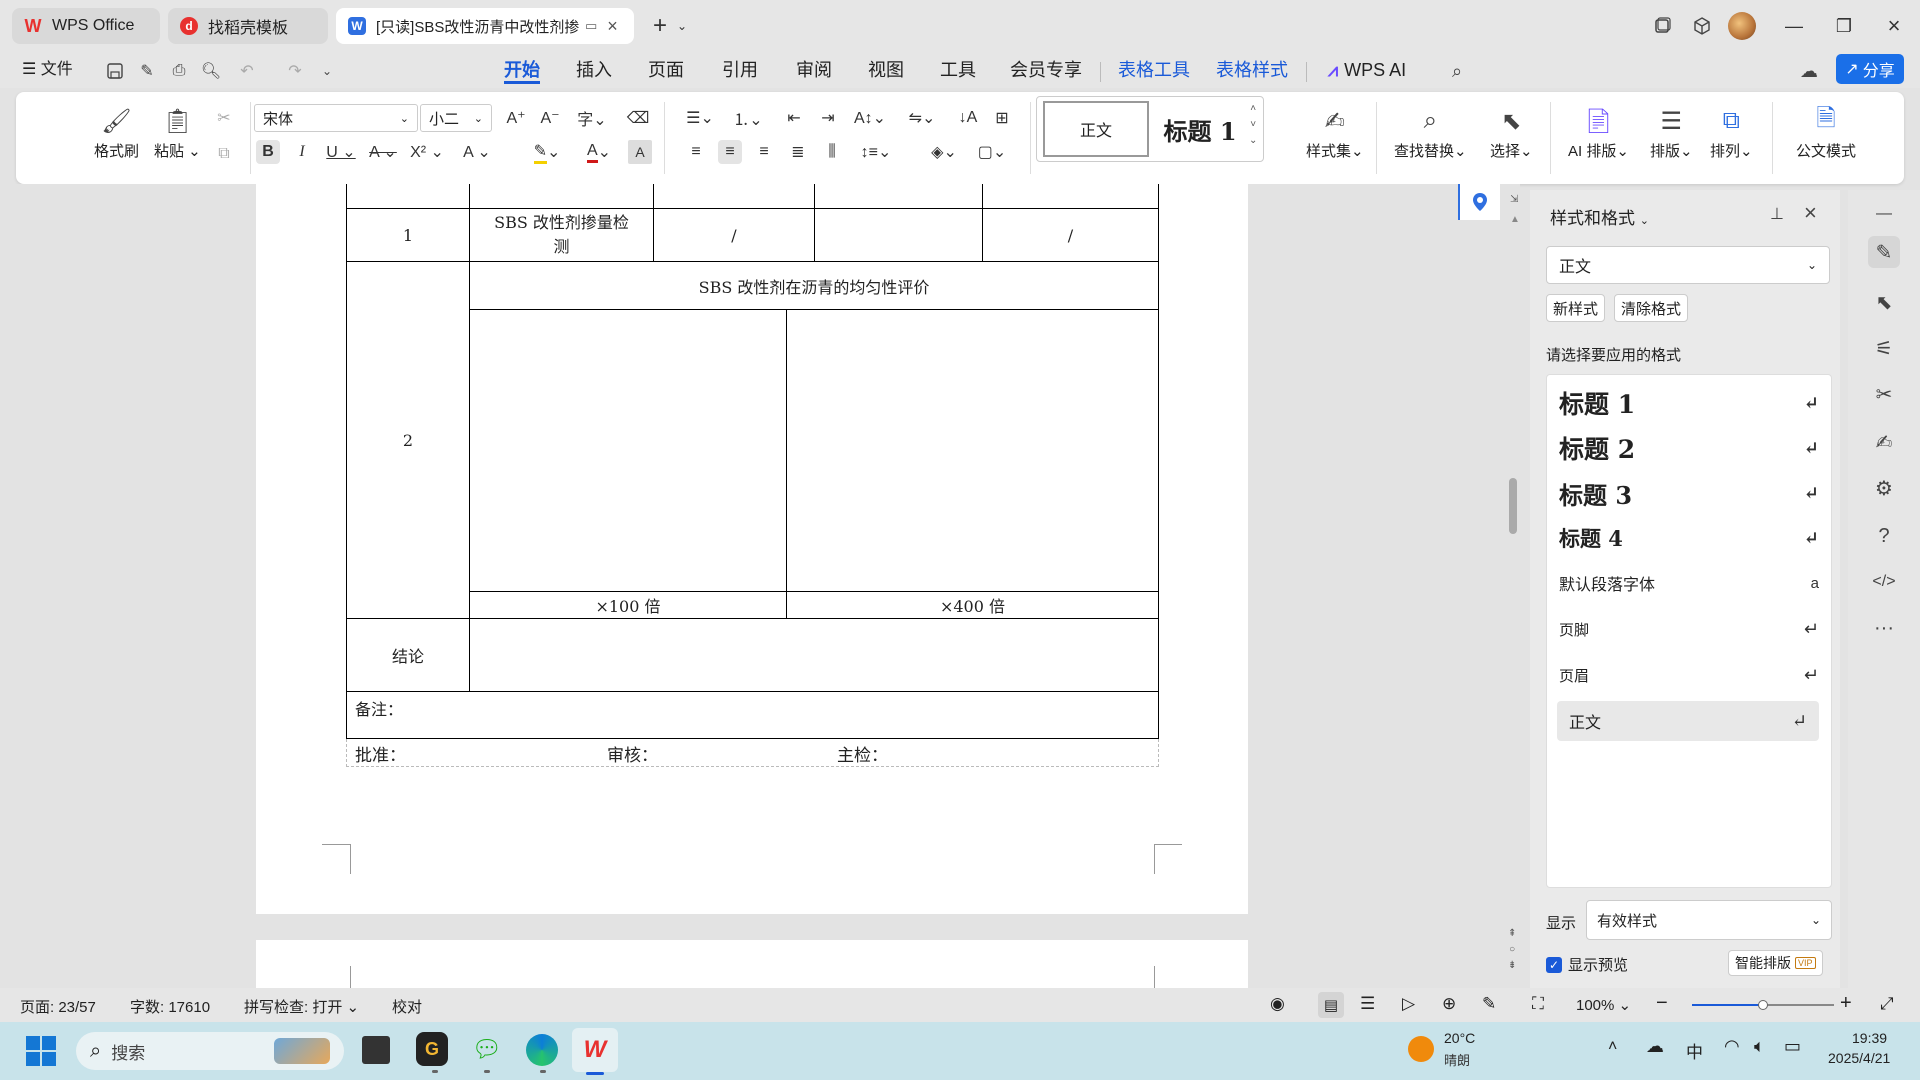 The height and width of the screenshot is (1080, 1920). Describe the element at coordinates (1367, 1004) in the screenshot. I see `outline-view-icon: ☰` at that location.